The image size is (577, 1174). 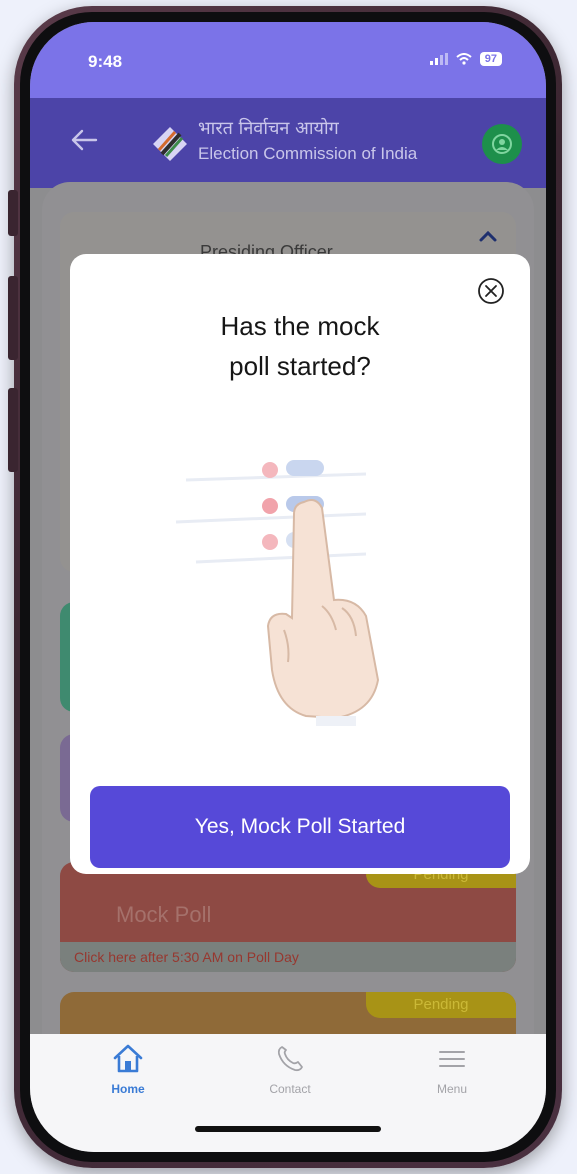 I want to click on nav-item-contact: Contact, so click(x=290, y=1069).